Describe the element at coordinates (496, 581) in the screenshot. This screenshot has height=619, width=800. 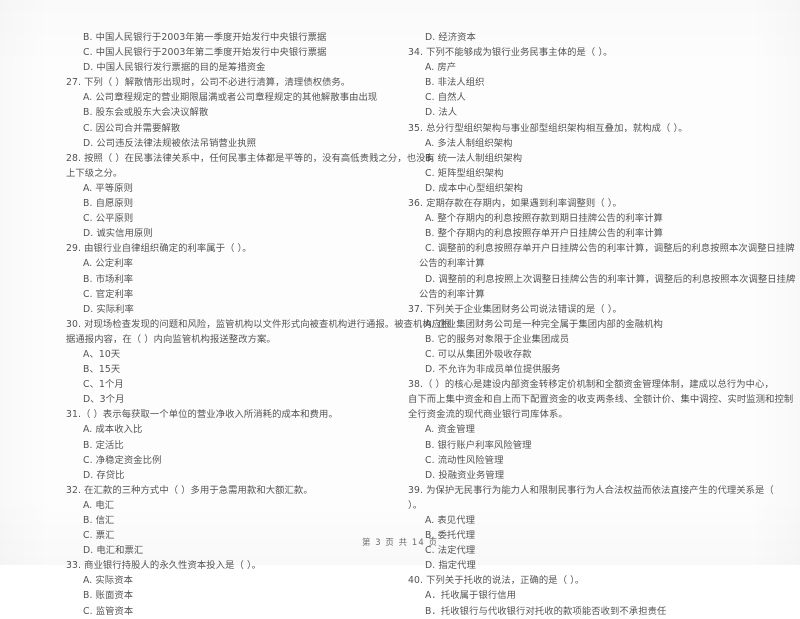
I see `question-line: 40. 下列关于托收的说法，正确的是（ ）。` at that location.